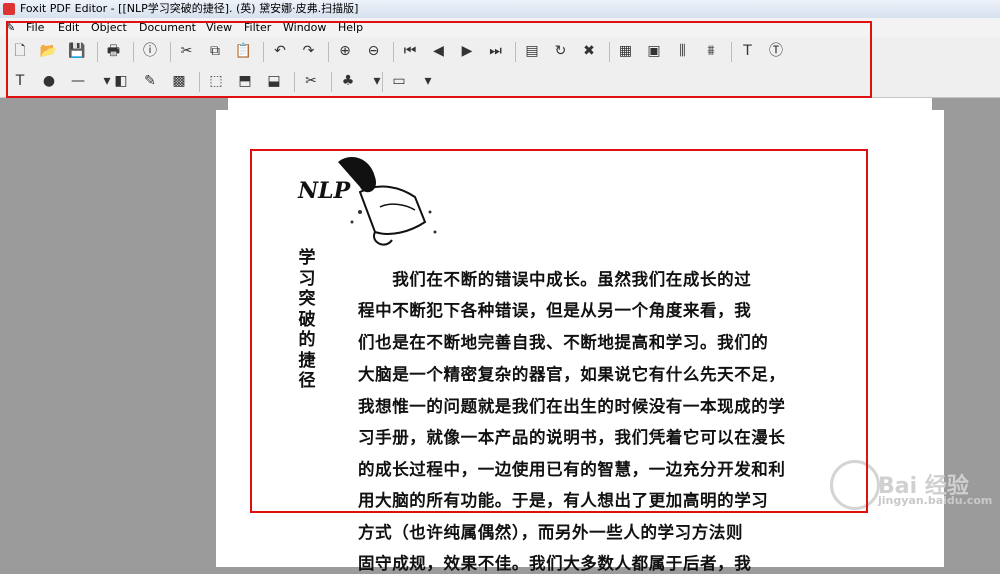  Describe the element at coordinates (532, 51) in the screenshot. I see `page-properties-icon: ▤` at that location.